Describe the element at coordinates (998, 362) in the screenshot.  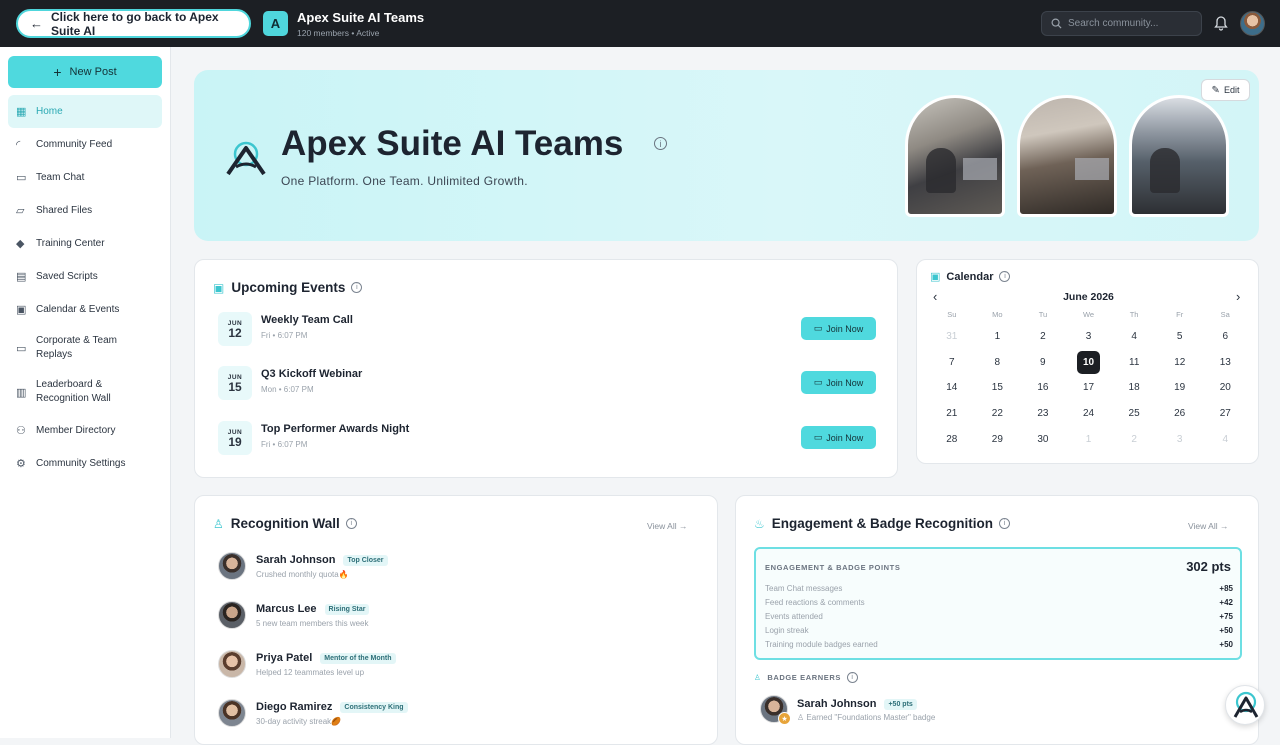
I see `calendar-day: 8` at that location.